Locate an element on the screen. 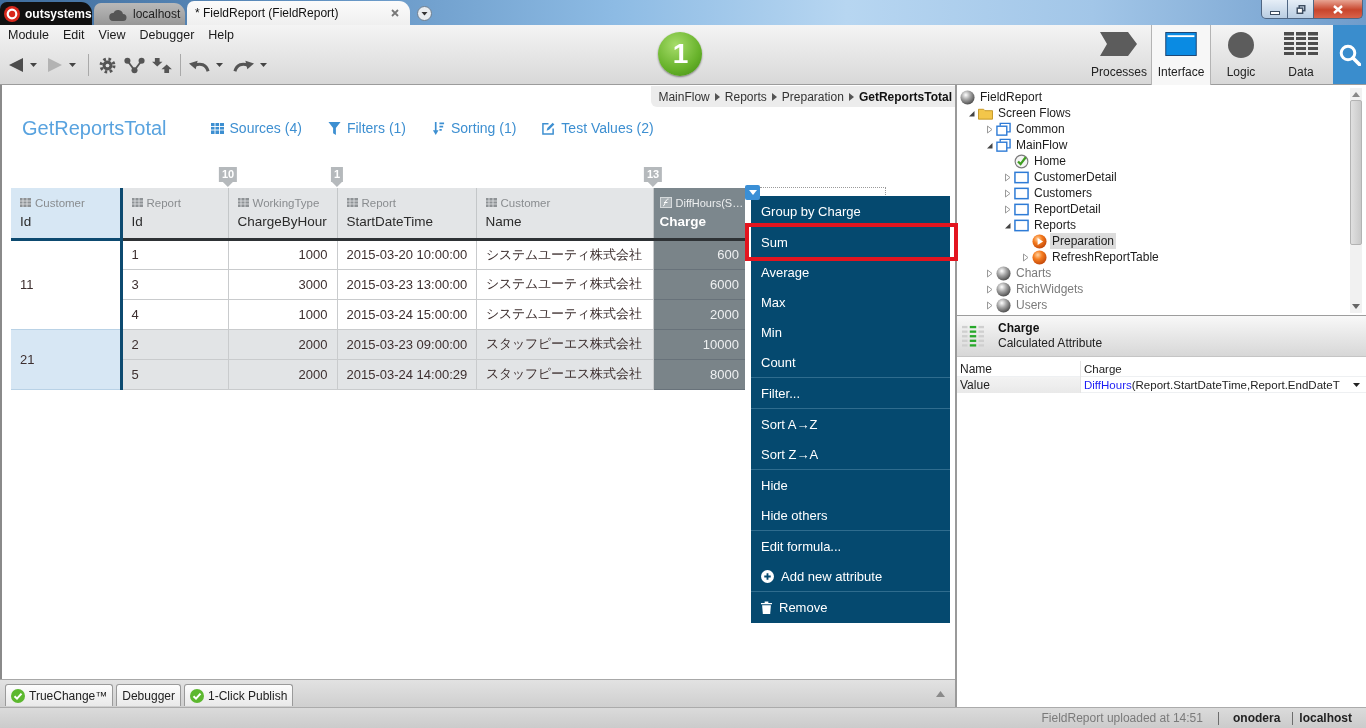 This screenshot has width=1366, height=728. tree-item: MainFlow is located at coordinates (1042, 145).